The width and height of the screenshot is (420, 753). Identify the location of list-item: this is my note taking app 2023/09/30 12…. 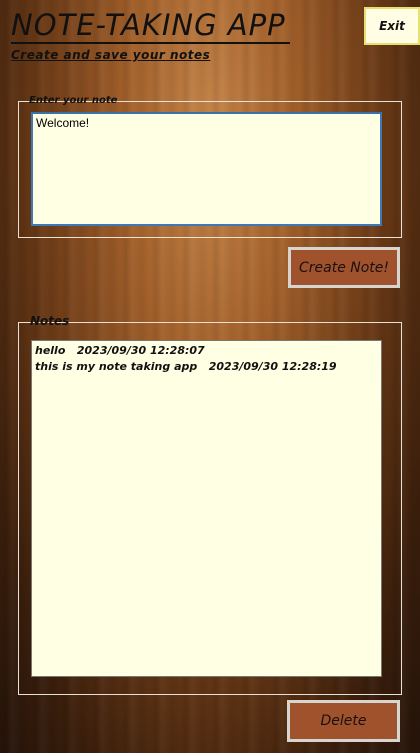
(206, 367).